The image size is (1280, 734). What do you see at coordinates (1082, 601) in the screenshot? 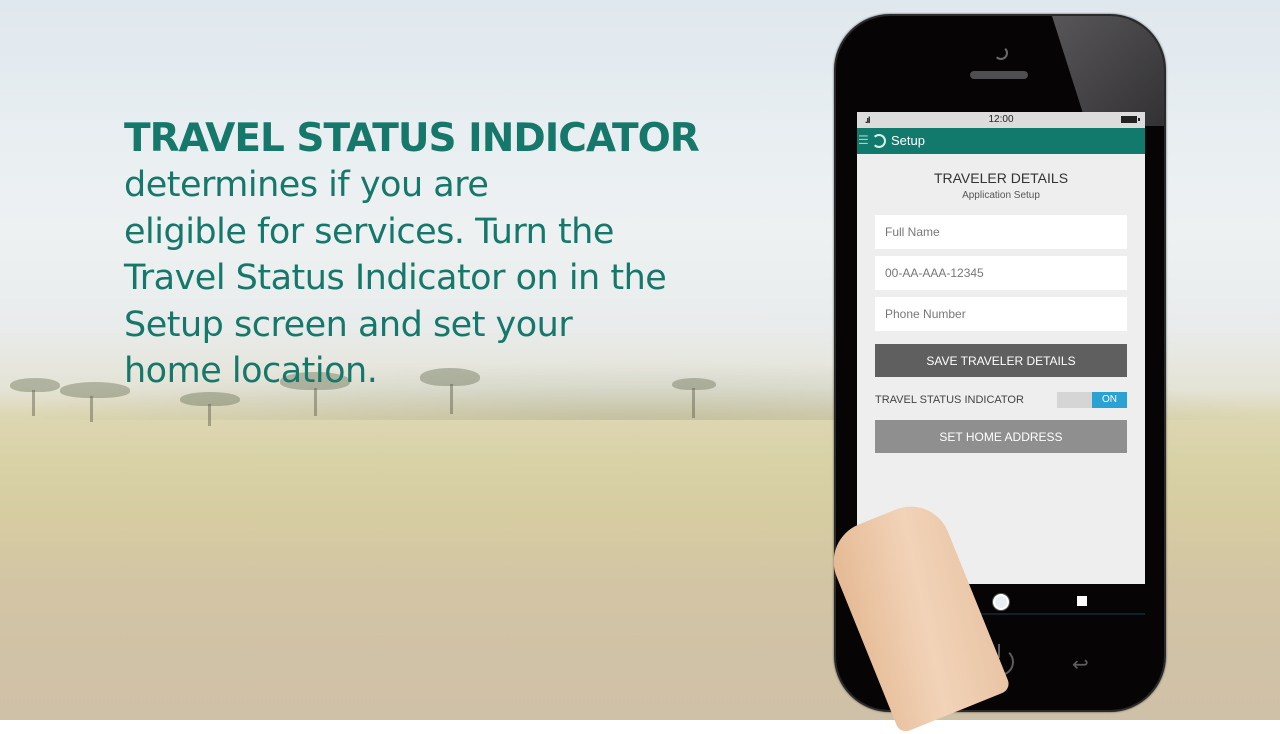
I see `recent-apps-icon` at bounding box center [1082, 601].